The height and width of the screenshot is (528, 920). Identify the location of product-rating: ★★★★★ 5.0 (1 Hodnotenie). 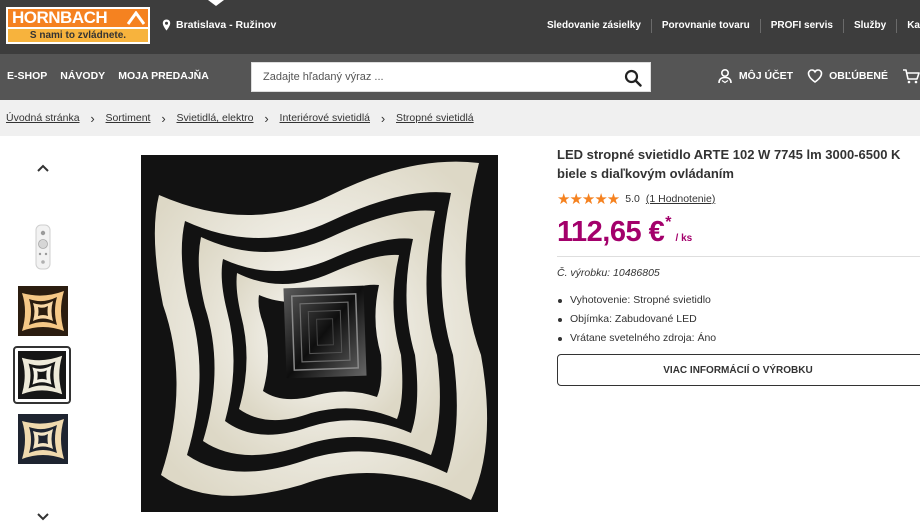
(636, 199).